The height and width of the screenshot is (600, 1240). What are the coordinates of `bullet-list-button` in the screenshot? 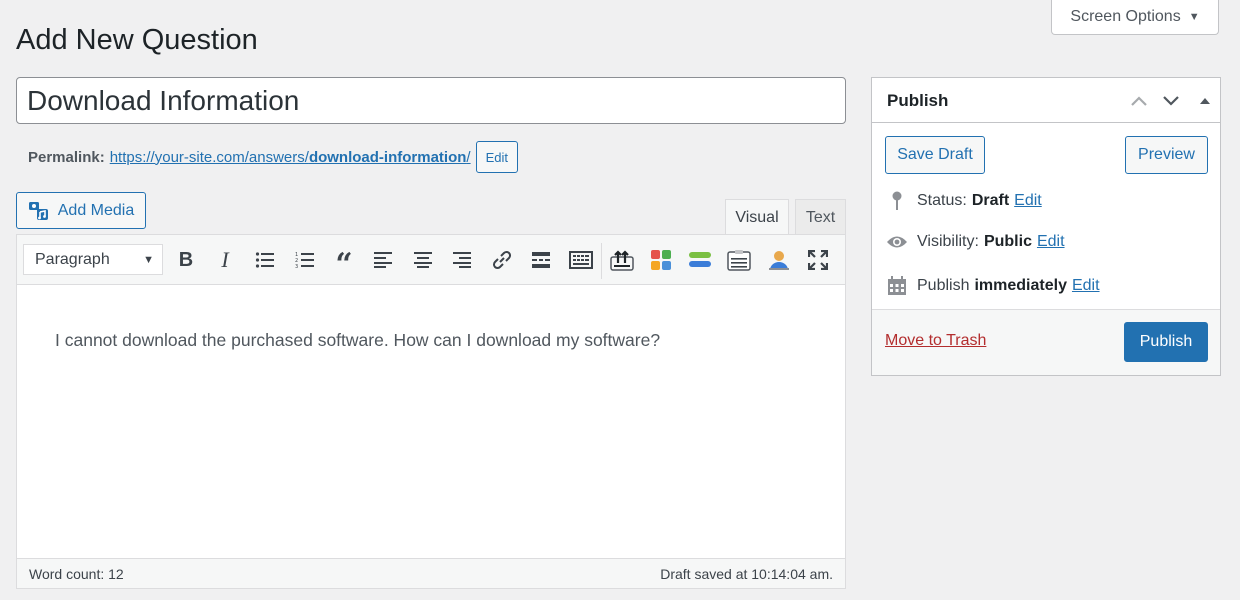 It's located at (265, 260).